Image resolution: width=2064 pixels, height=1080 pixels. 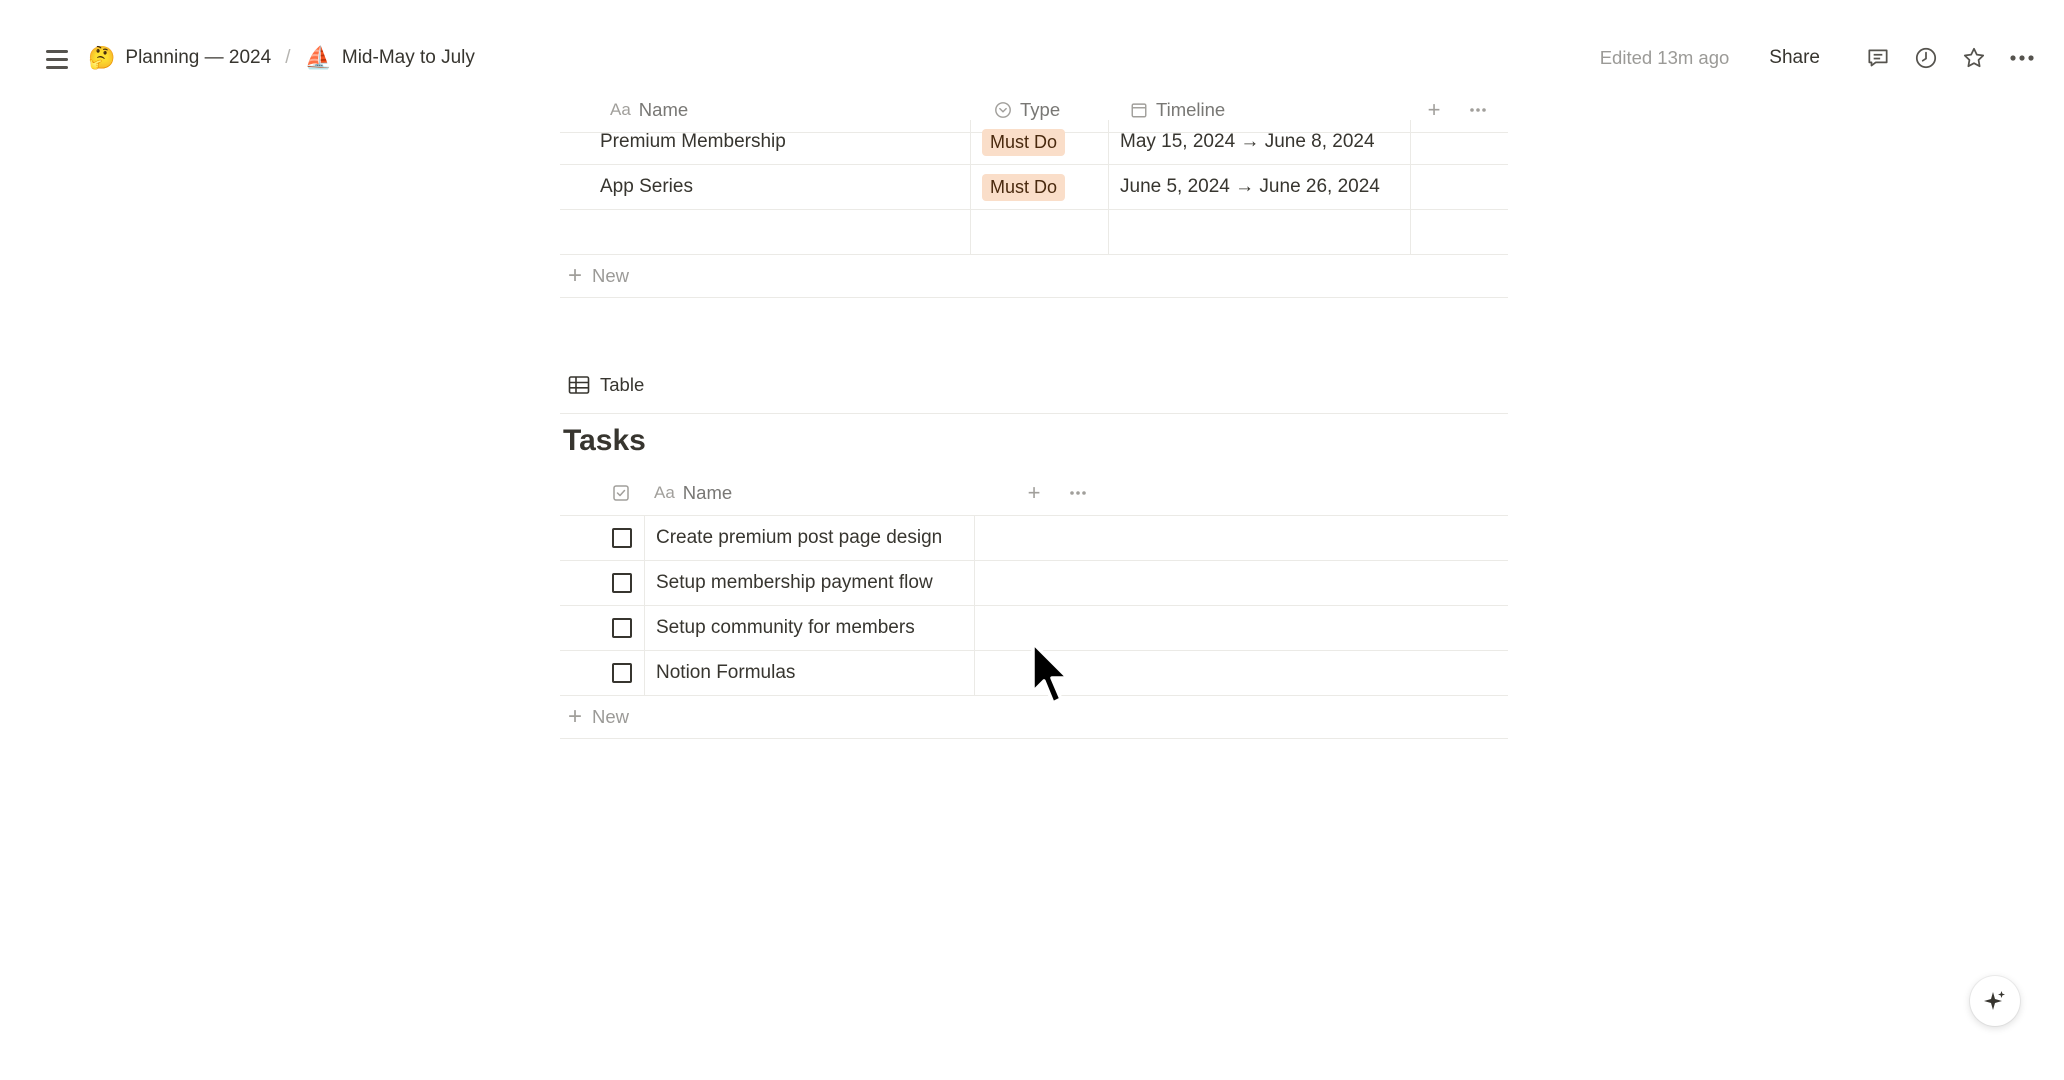 I want to click on column-label: Timeline, so click(x=1191, y=109).